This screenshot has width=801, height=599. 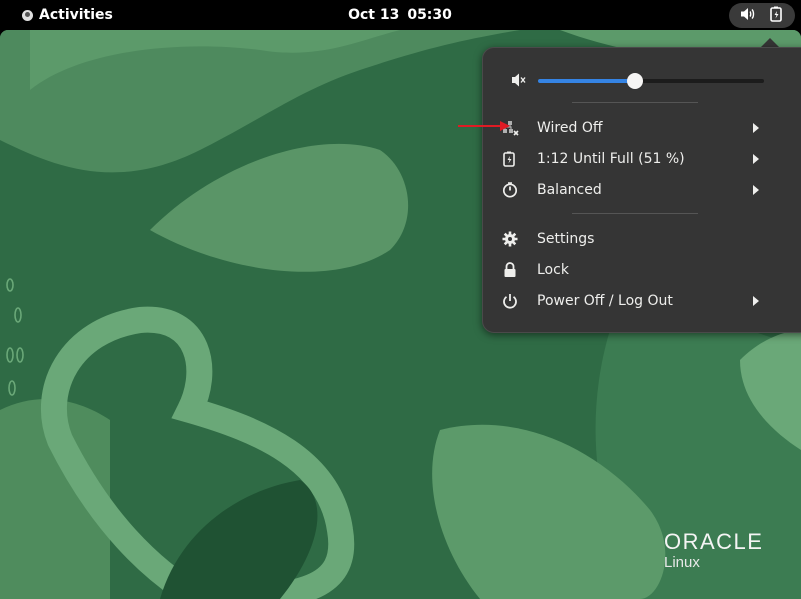 I want to click on volume-row, so click(x=641, y=80).